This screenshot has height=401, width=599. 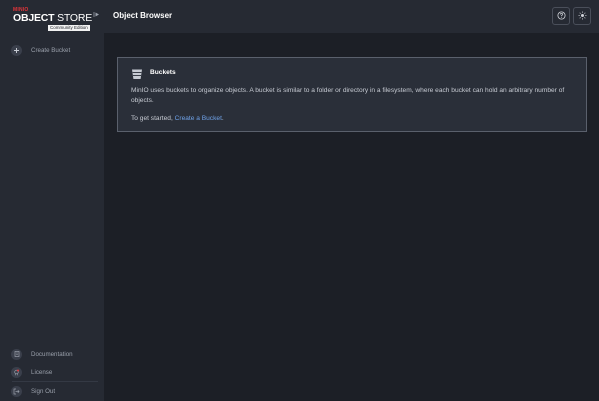 What do you see at coordinates (55, 381) in the screenshot?
I see `sidebar-divider` at bounding box center [55, 381].